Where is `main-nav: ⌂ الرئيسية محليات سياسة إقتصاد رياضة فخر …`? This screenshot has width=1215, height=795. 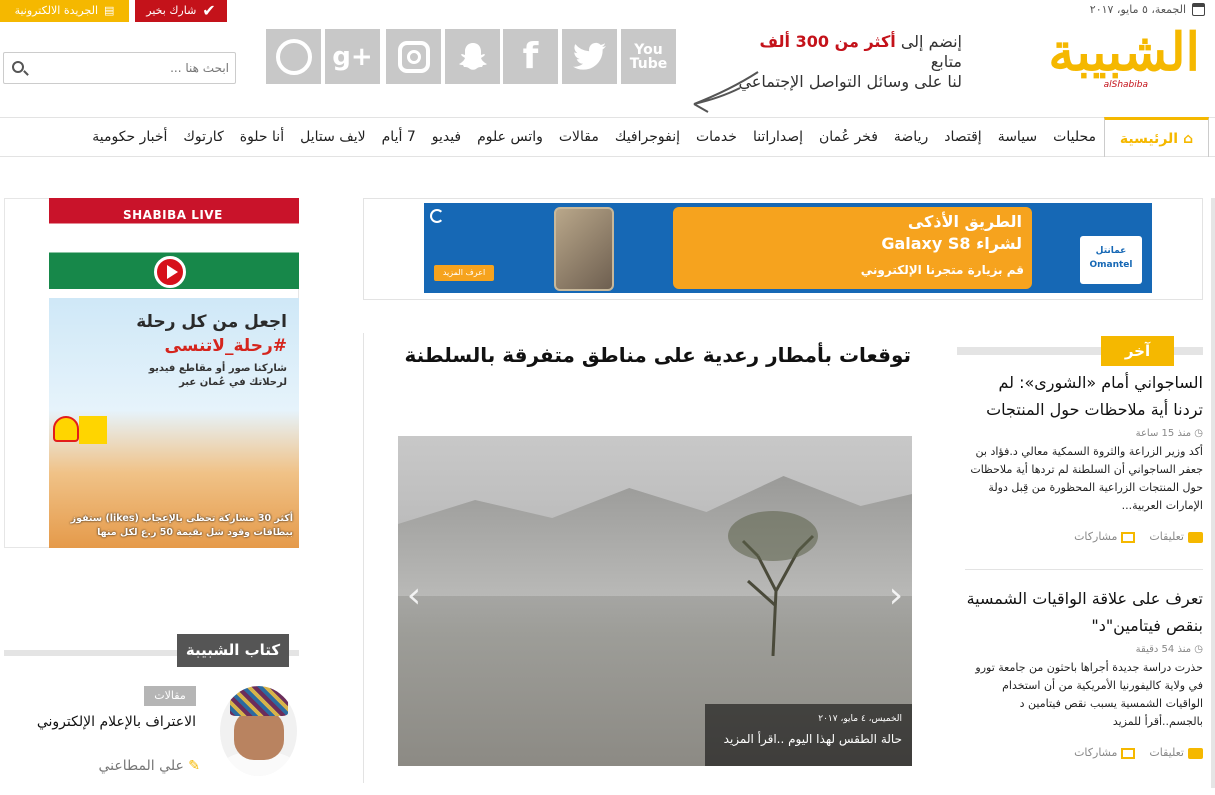
main-nav: ⌂ الرئيسية محليات سياسة إقتصاد رياضة فخر … is located at coordinates (607, 137).